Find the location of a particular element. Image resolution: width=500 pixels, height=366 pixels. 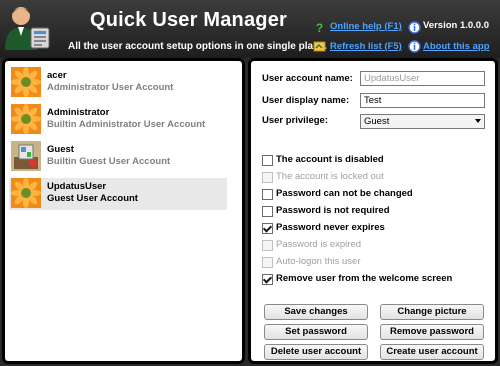

user-name: acer is located at coordinates (57, 75).